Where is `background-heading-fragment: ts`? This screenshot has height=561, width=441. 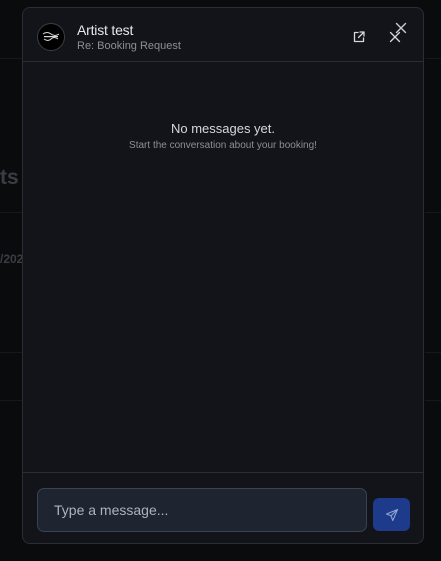 background-heading-fragment: ts is located at coordinates (9, 177).